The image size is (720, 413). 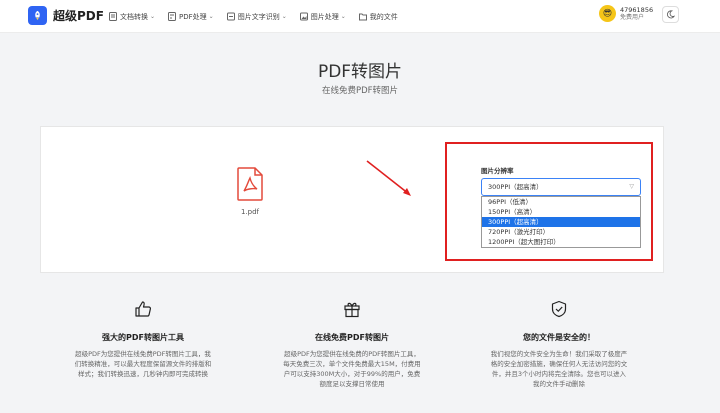 I want to click on feature-title: 强大的PDF转图片工具, so click(x=143, y=337).